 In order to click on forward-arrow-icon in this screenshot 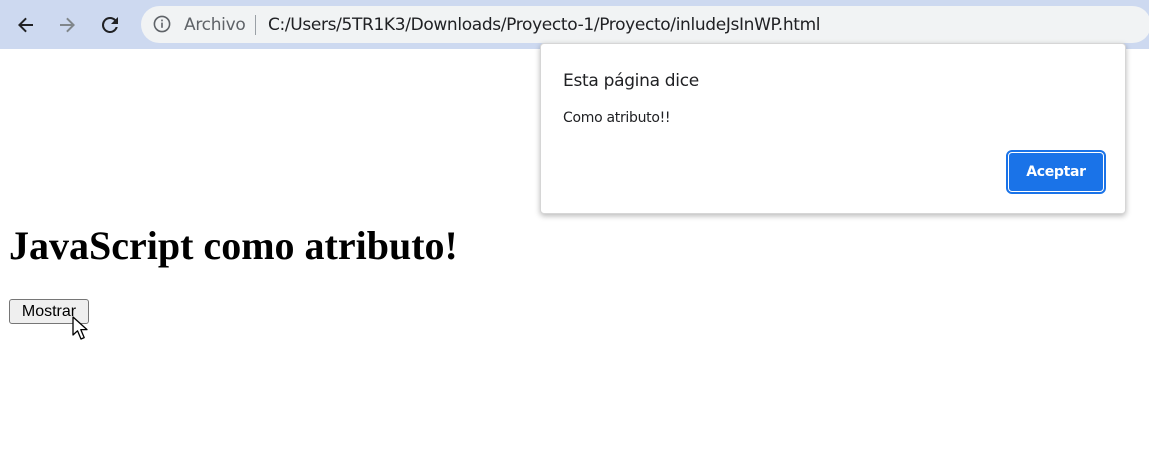, I will do `click(67, 25)`.